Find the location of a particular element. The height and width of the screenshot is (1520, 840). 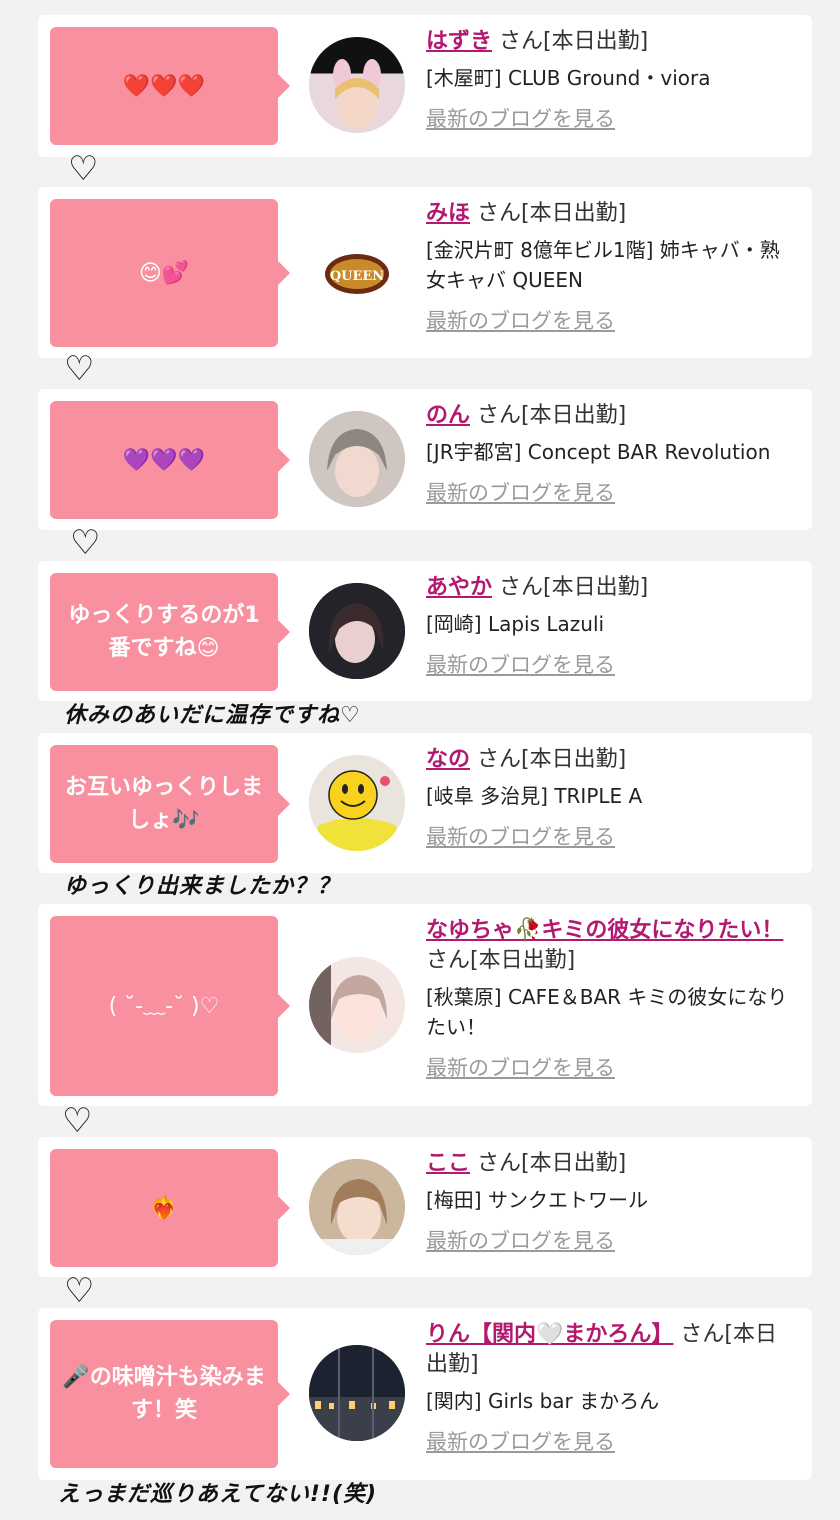

shop-text: [岡崎] Lapis Lazuli is located at coordinates (515, 624).